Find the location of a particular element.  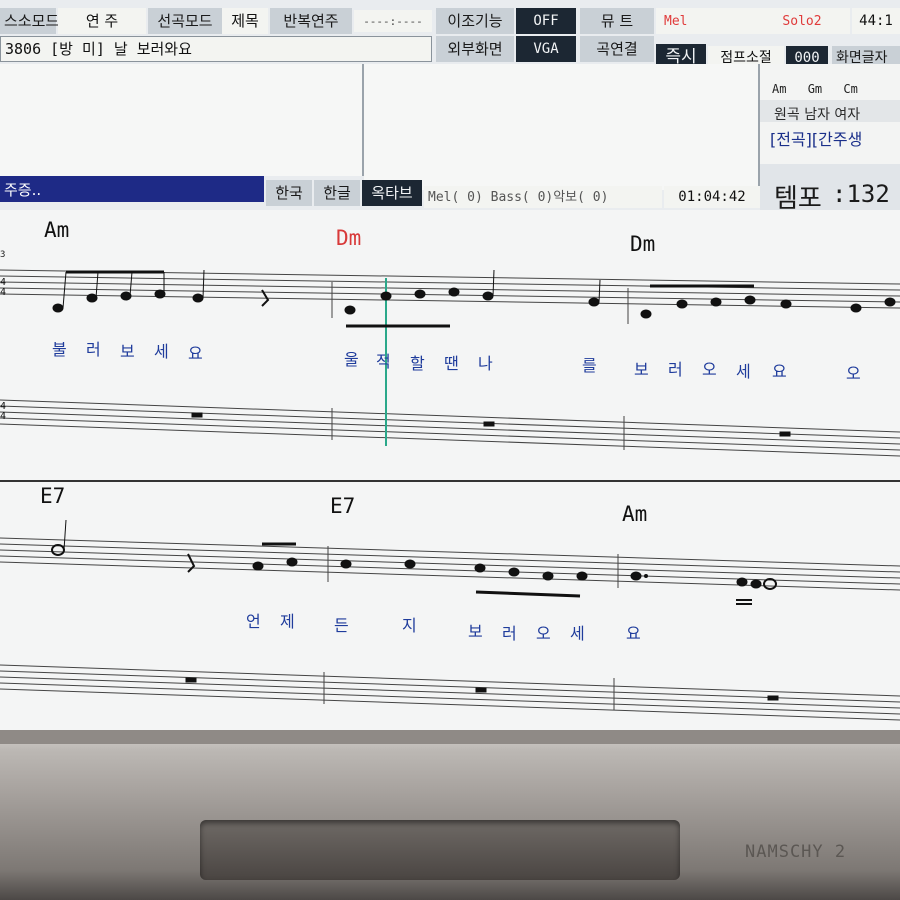

external-screen-value: VGA is located at coordinates (546, 49).